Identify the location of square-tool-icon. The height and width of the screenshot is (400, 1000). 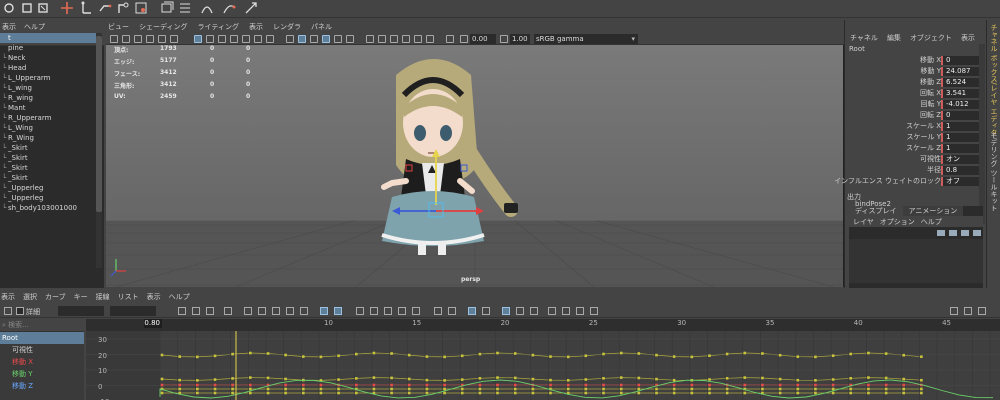
(27, 8).